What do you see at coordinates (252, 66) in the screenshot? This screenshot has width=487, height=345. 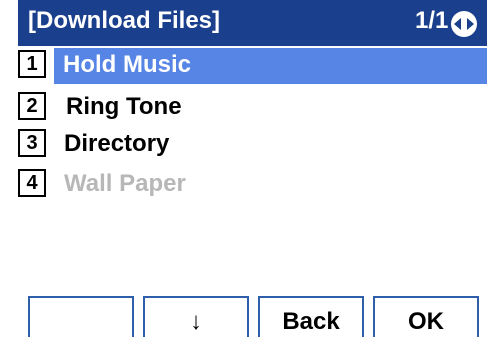 I see `menu-item-hold-music: 1 Hold Music` at bounding box center [252, 66].